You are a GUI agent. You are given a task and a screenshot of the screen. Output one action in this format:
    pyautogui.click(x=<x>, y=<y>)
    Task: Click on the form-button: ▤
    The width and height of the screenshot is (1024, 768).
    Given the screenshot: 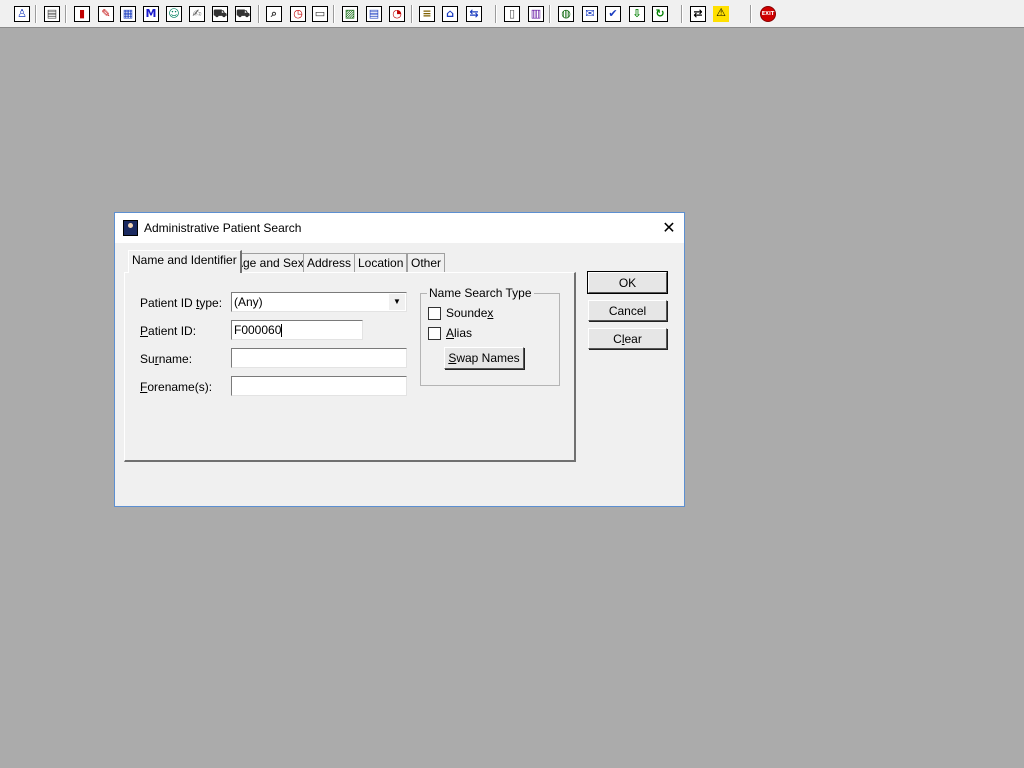 What is the action you would take?
    pyautogui.click(x=374, y=14)
    